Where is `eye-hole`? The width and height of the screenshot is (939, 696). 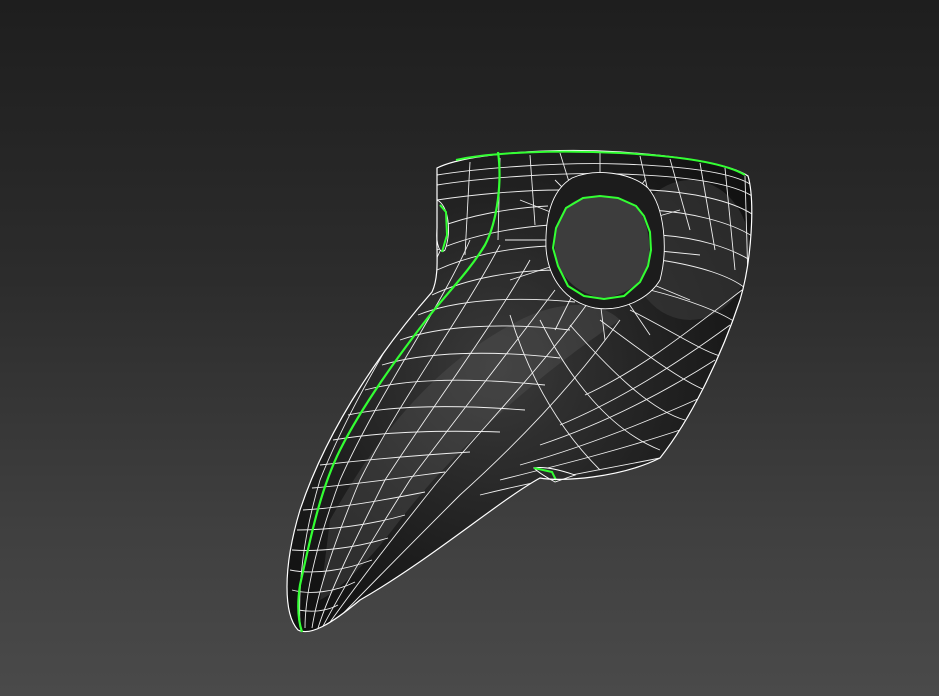 eye-hole is located at coordinates (605, 241).